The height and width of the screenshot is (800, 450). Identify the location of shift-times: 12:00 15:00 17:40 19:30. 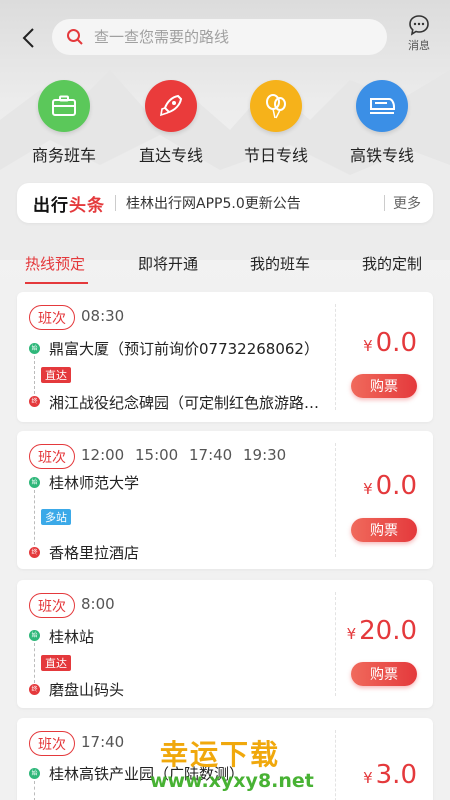
(184, 455).